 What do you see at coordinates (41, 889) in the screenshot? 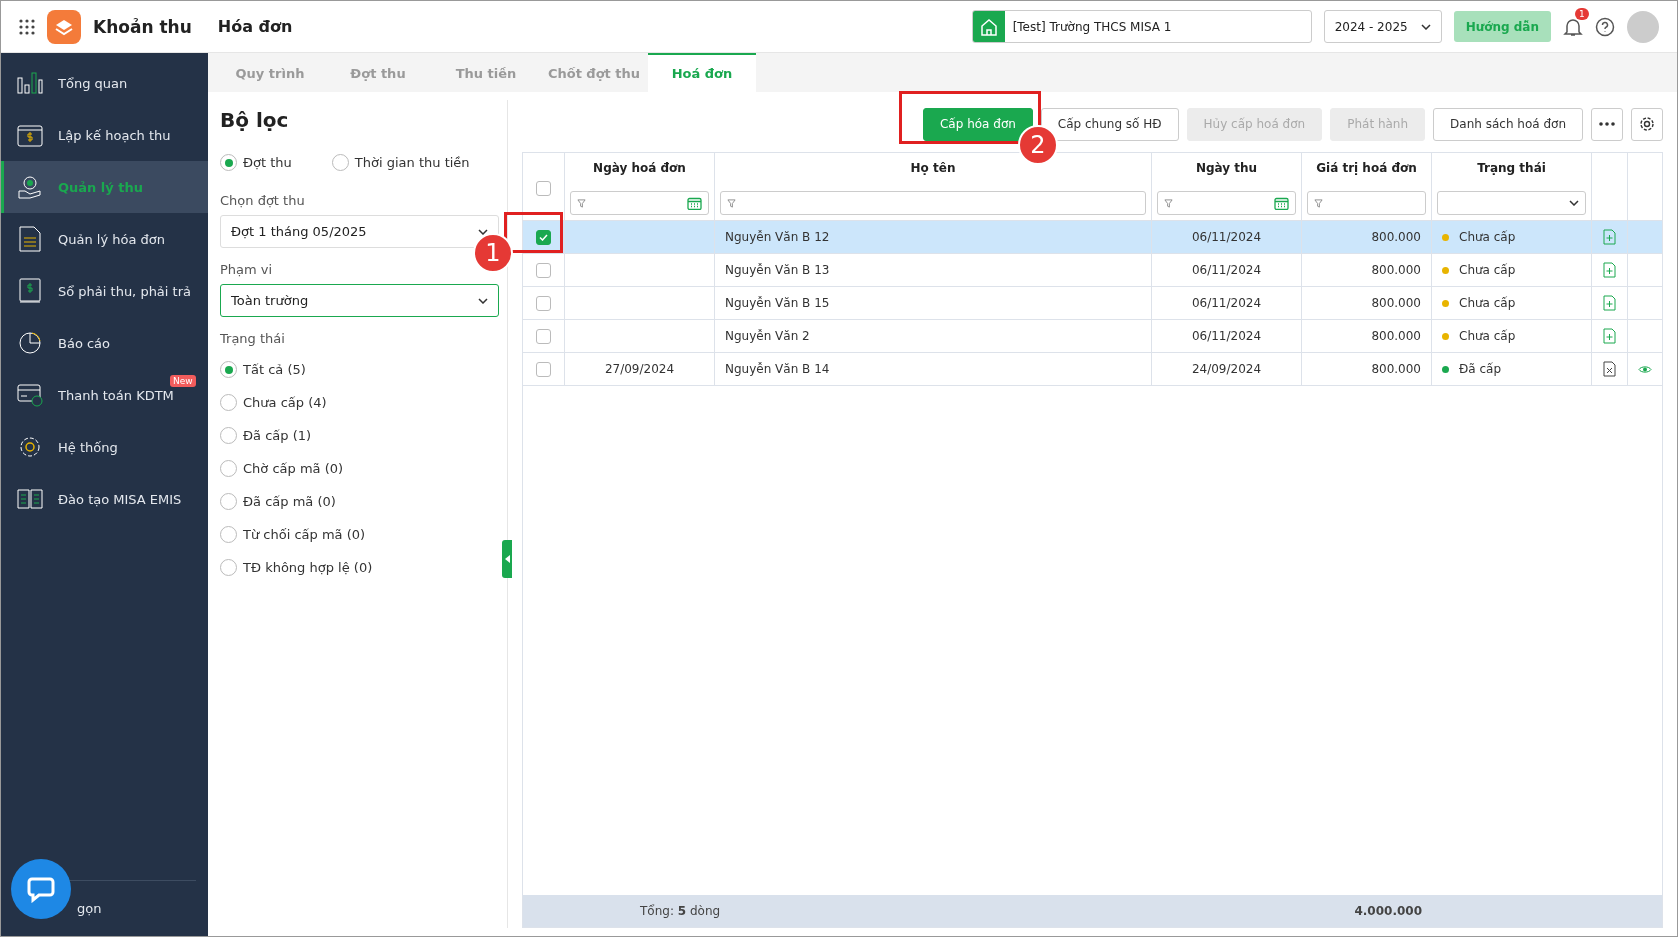
I see `chat-icon` at bounding box center [41, 889].